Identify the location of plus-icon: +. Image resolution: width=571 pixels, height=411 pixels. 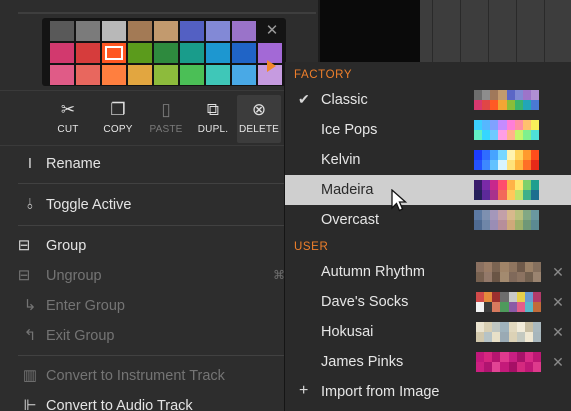
(304, 390).